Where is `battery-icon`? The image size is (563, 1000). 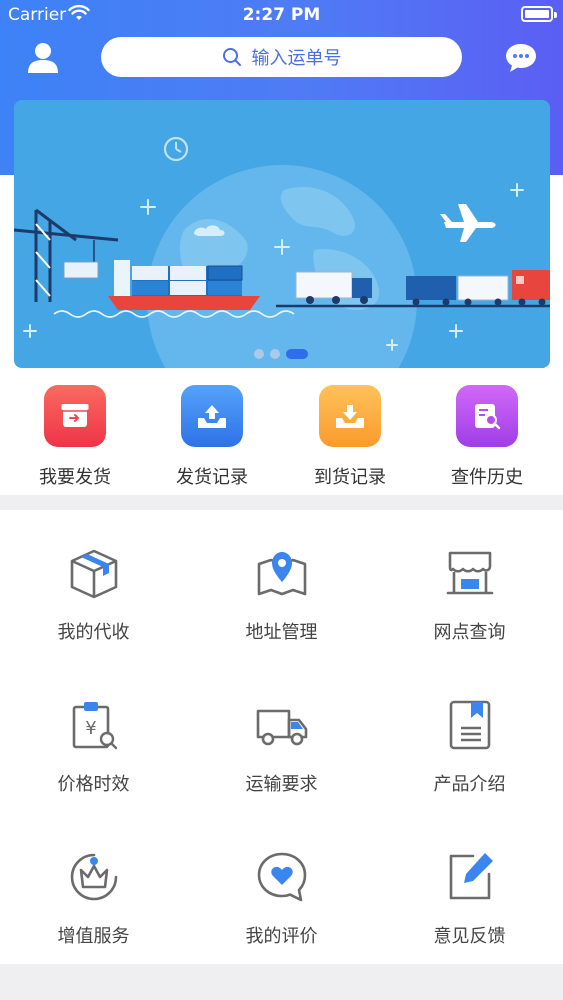 battery-icon is located at coordinates (539, 14).